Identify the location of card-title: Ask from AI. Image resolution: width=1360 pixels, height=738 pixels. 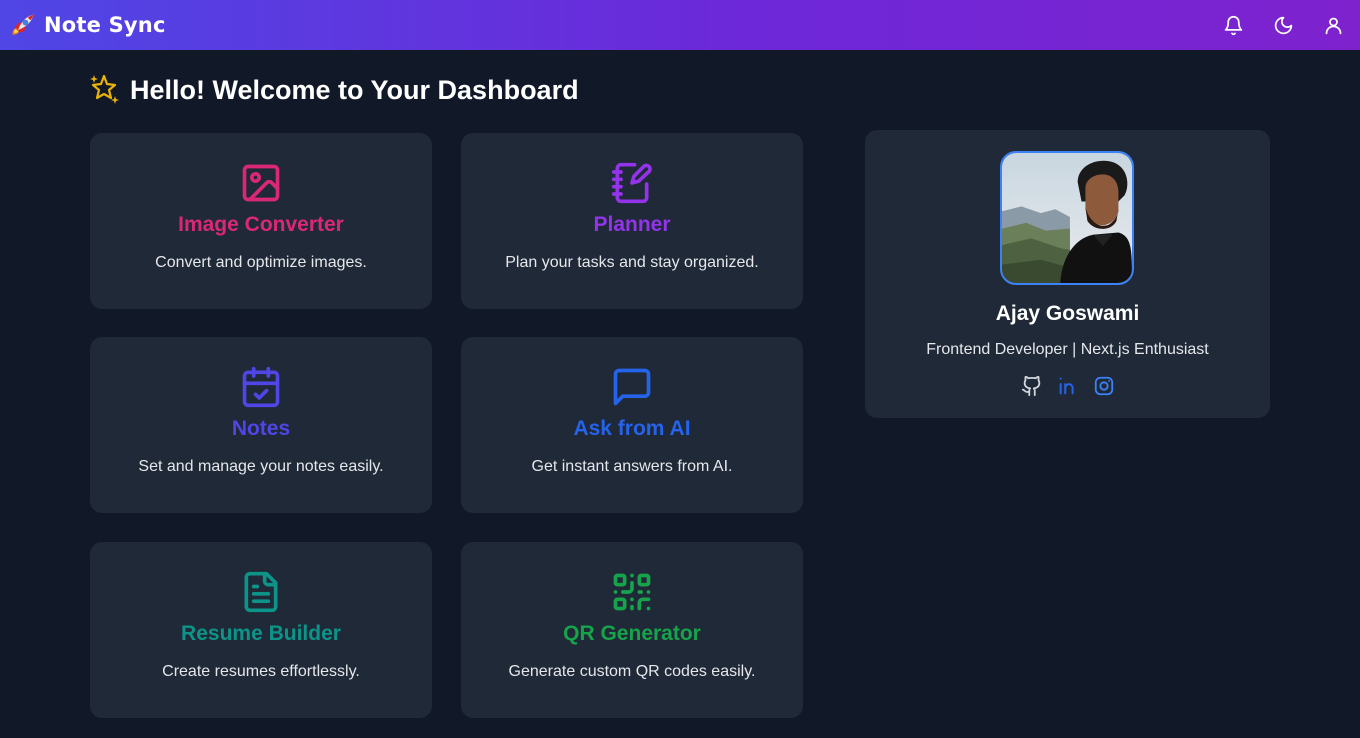
(632, 428).